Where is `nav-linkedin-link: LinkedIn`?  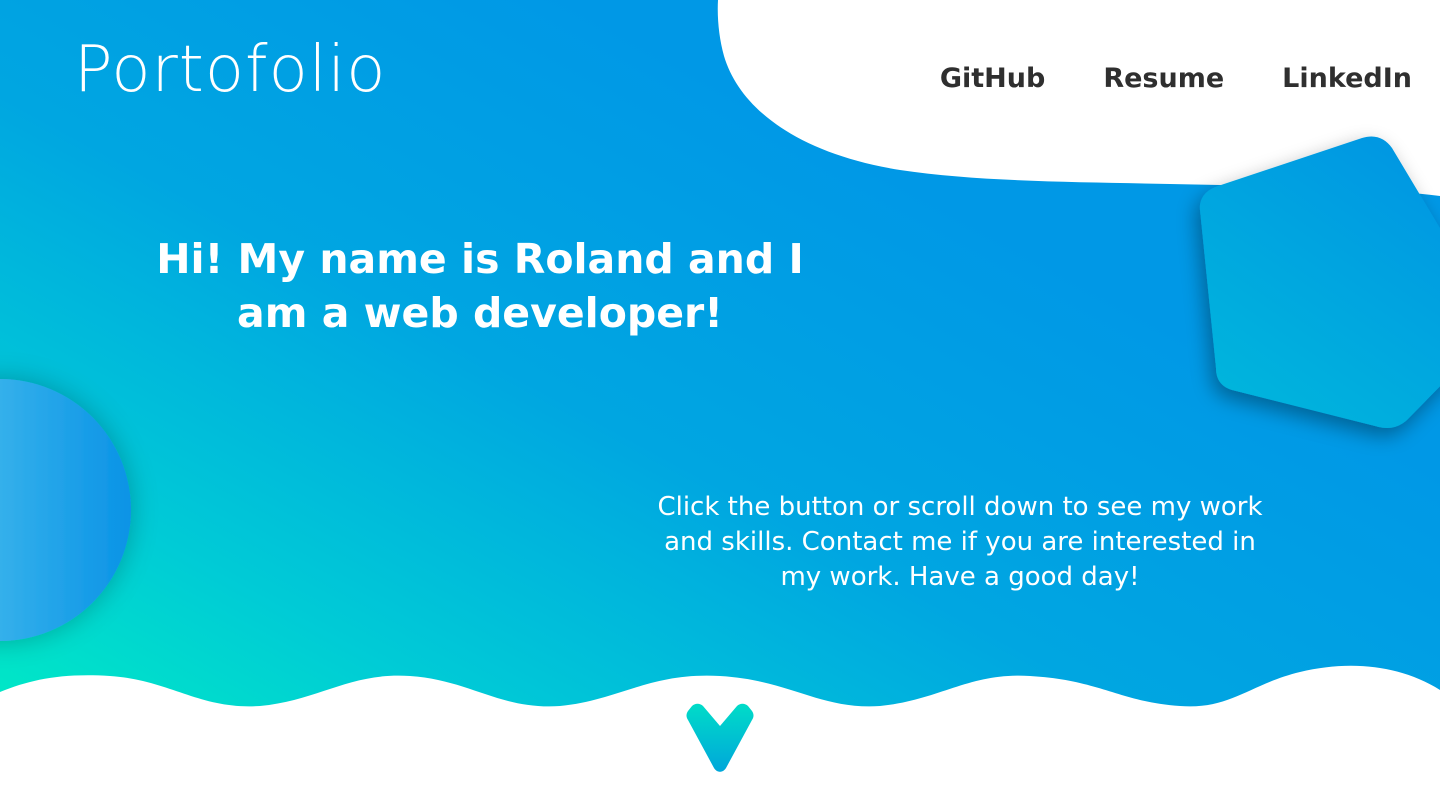
nav-linkedin-link: LinkedIn is located at coordinates (1347, 79).